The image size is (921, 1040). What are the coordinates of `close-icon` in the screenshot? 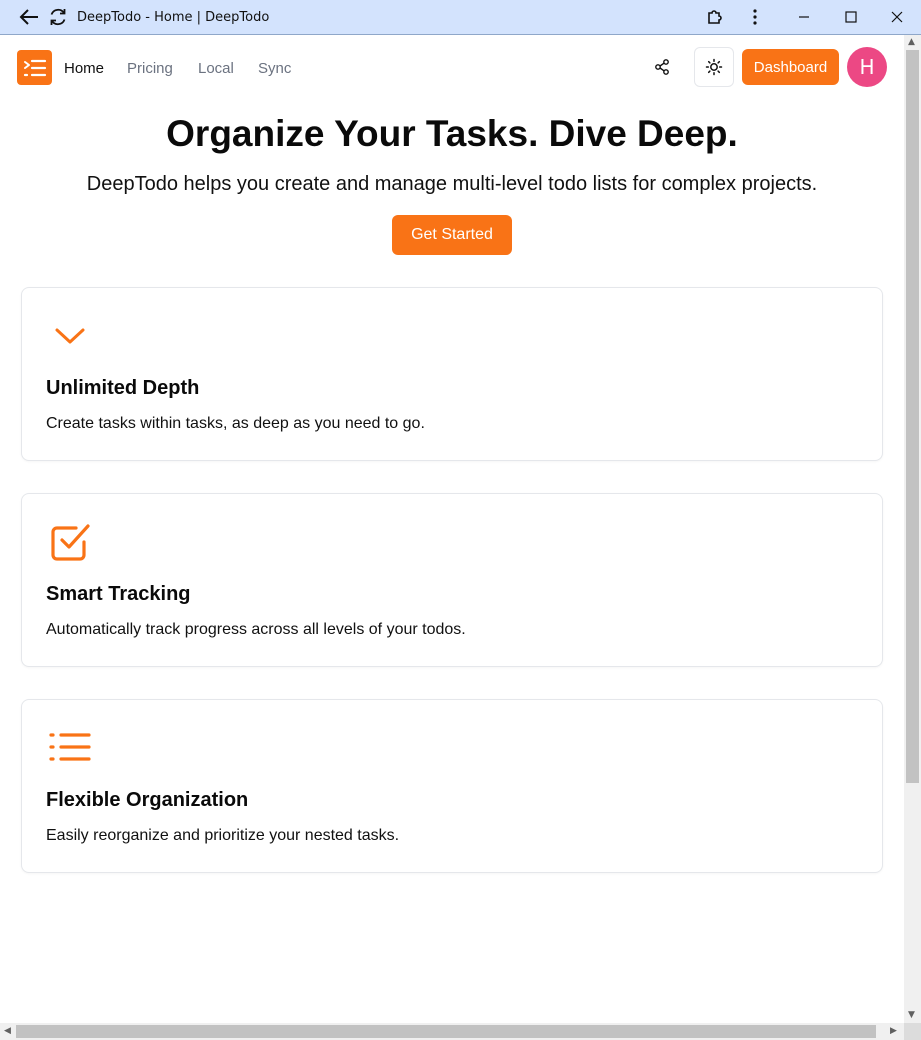 It's located at (897, 17).